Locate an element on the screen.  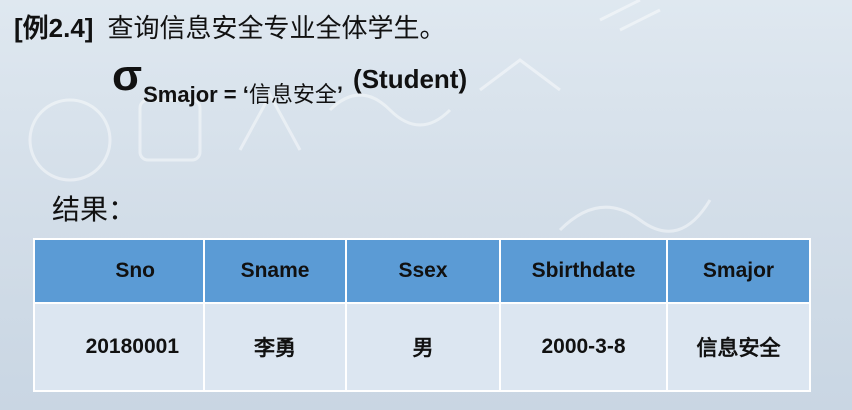
condition-attribute: Smajor = ‘ is located at coordinates (196, 94).